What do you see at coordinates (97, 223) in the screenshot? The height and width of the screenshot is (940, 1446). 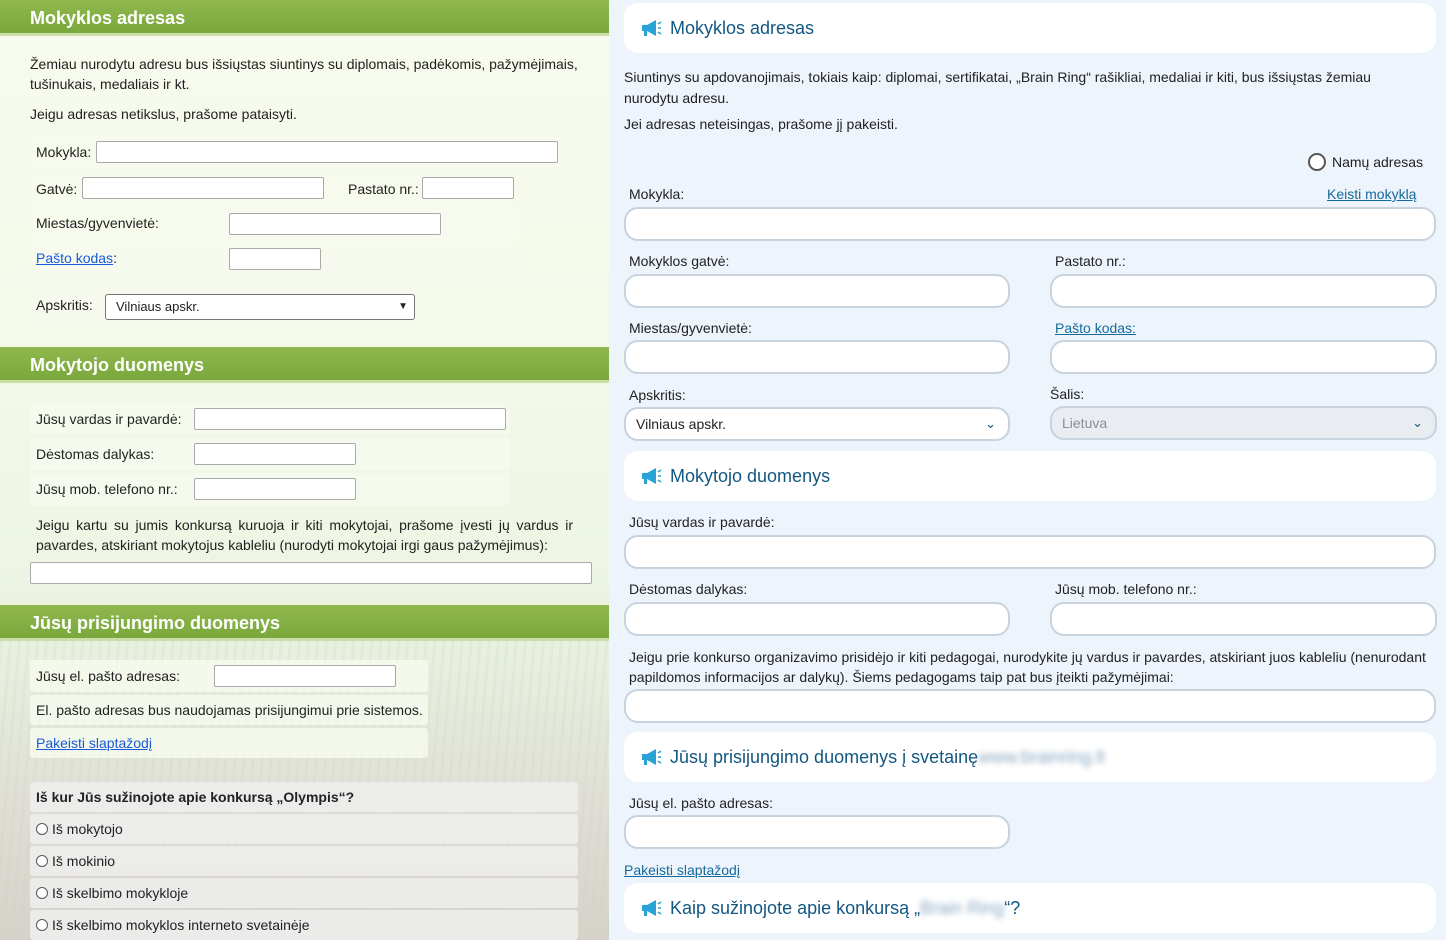 I see `left-city-label: Miestas/gyvenvietė:` at bounding box center [97, 223].